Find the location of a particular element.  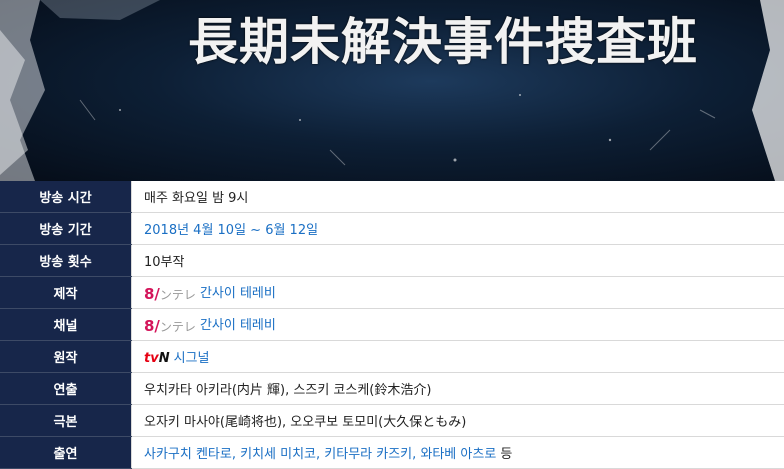

row-value: 오자키 마사야(尾崎将也), 오오쿠보 토모미(大久保ともみ) is located at coordinates (457, 420).